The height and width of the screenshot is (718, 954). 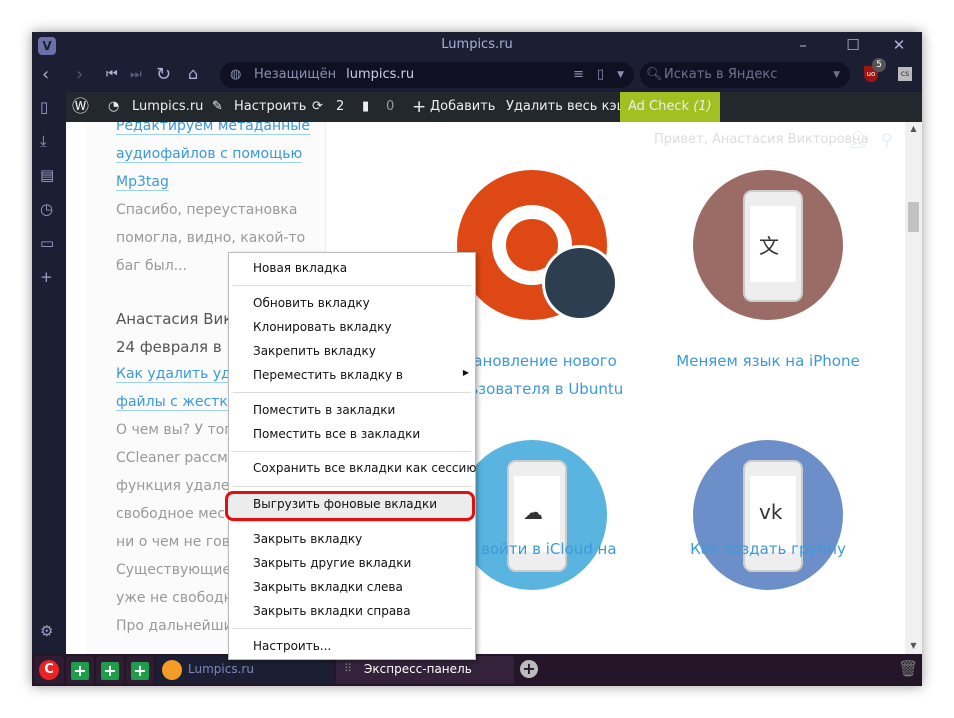 I want to click on sidebar-text: Существующие с, so click(x=180, y=570).